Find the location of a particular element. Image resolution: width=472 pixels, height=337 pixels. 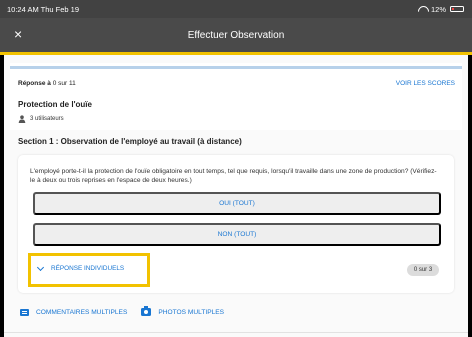

app-bar: × Effectuer Observation is located at coordinates (236, 35).